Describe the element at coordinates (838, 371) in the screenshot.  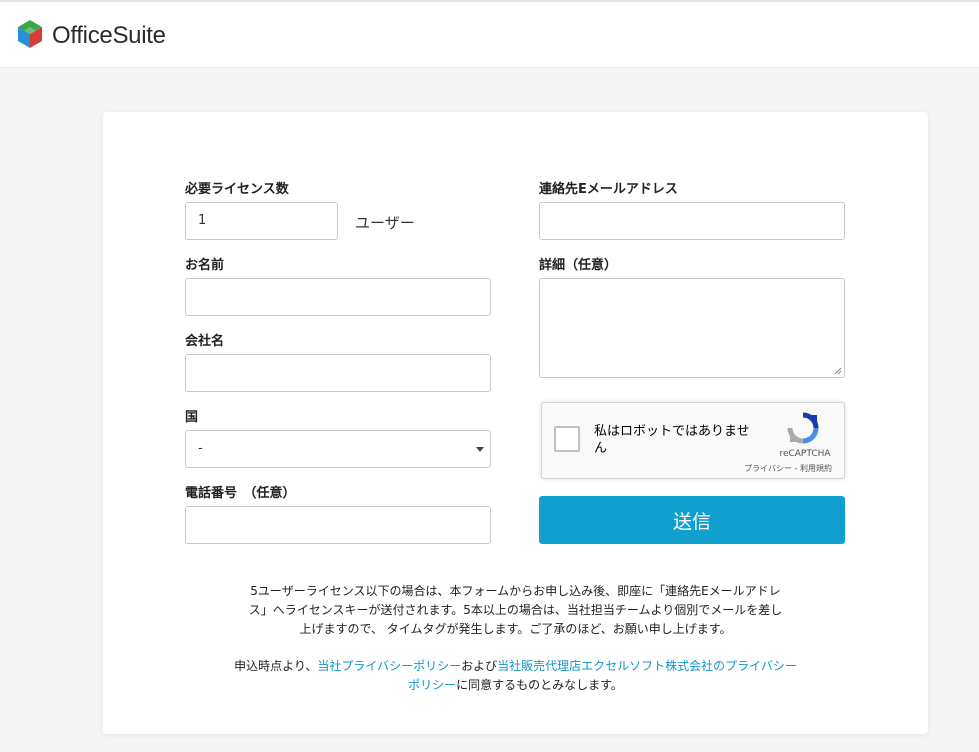
I see `resize-handle-icon` at that location.